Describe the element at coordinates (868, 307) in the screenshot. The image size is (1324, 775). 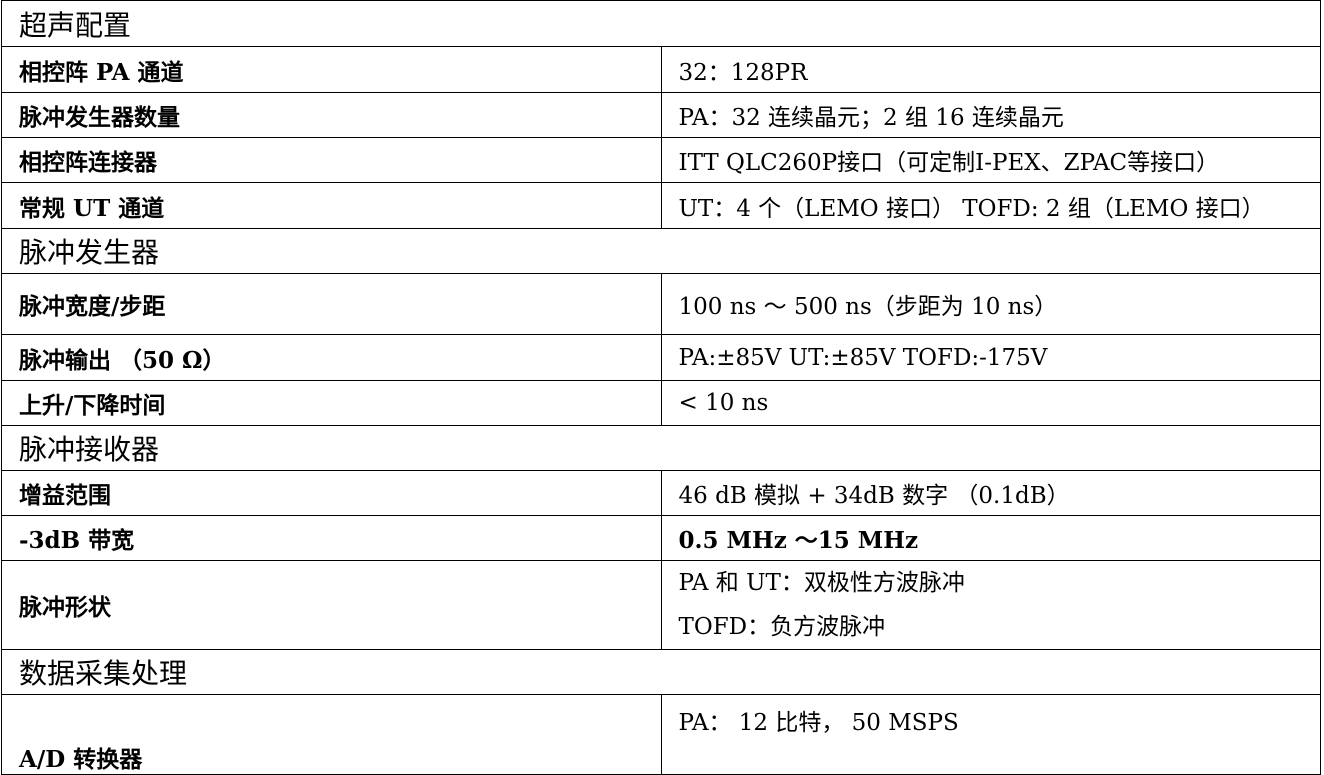
I see `spec-value: 100 ns ～ 500 ns（步距为 10 ns）` at that location.